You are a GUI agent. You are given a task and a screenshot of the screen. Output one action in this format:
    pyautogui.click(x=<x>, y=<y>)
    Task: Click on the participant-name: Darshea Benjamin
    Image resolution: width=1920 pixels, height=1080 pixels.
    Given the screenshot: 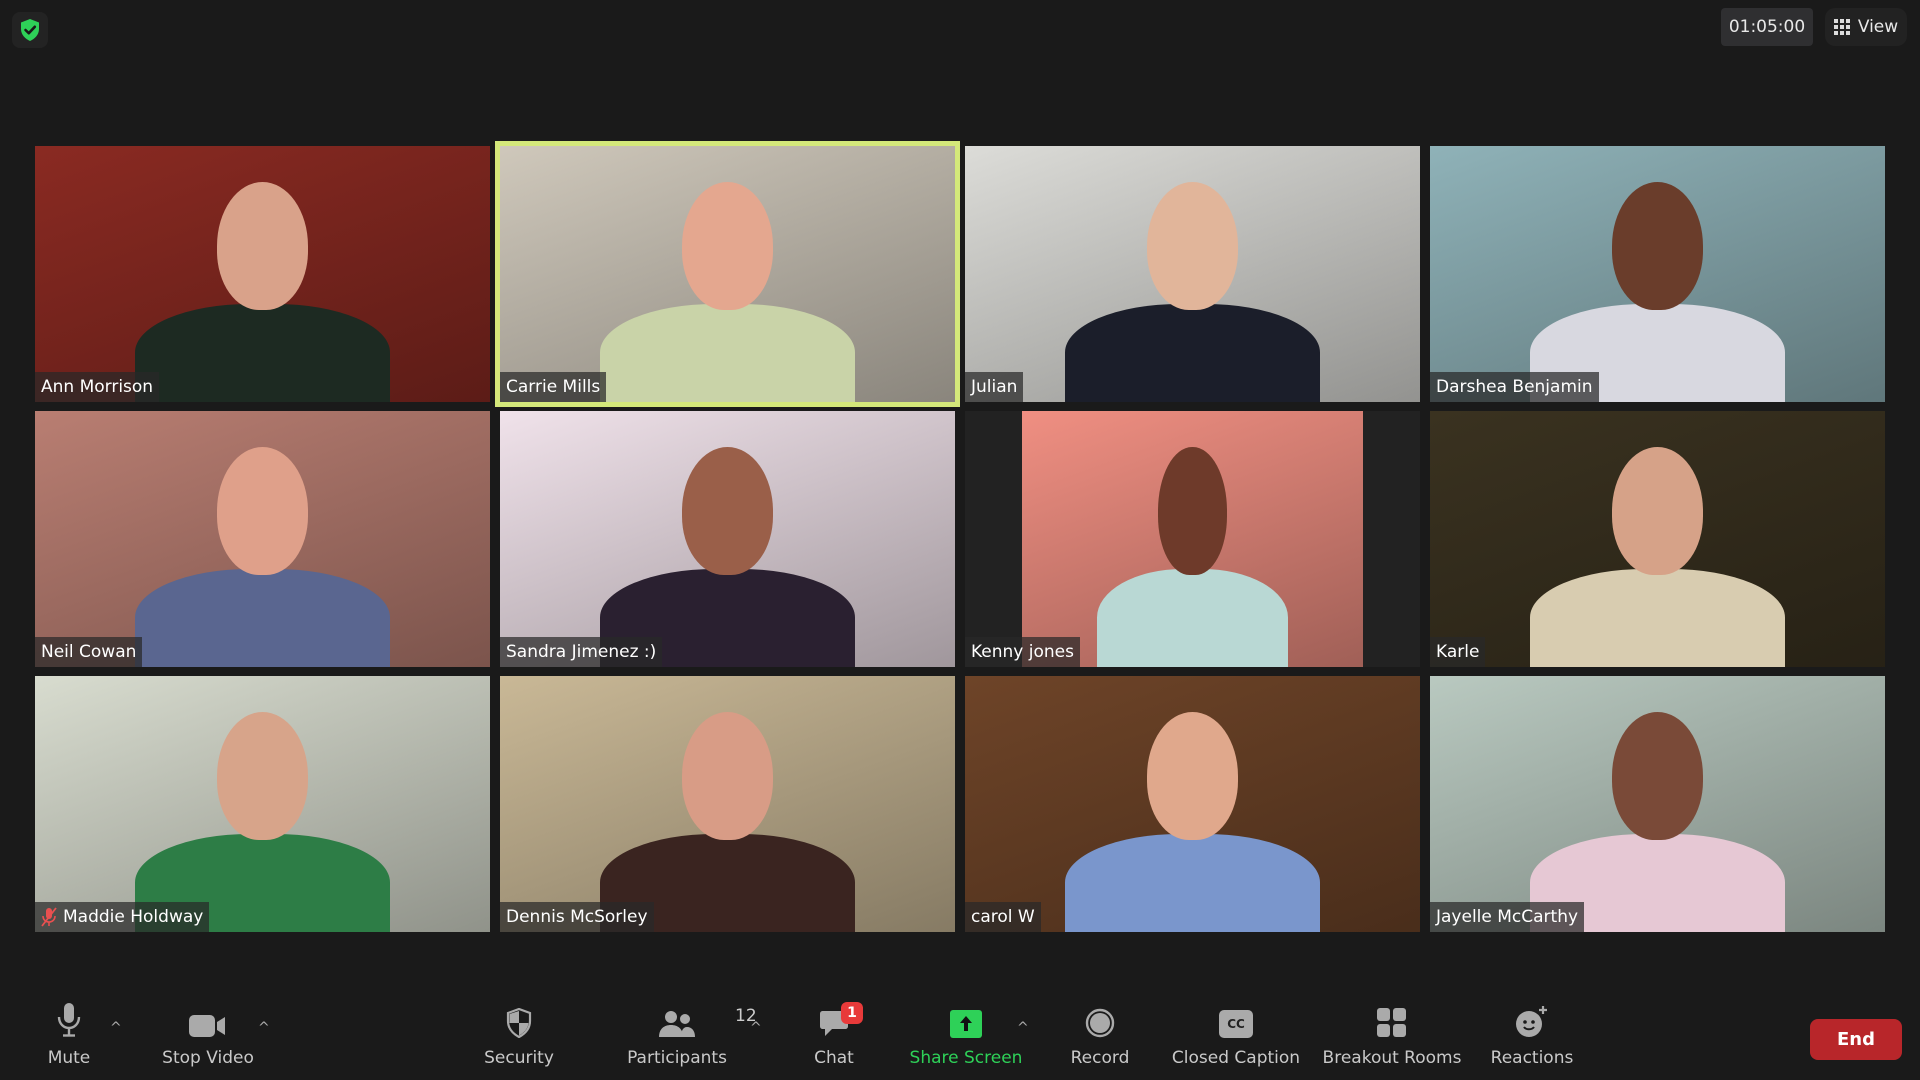 What is the action you would take?
    pyautogui.click(x=1514, y=387)
    